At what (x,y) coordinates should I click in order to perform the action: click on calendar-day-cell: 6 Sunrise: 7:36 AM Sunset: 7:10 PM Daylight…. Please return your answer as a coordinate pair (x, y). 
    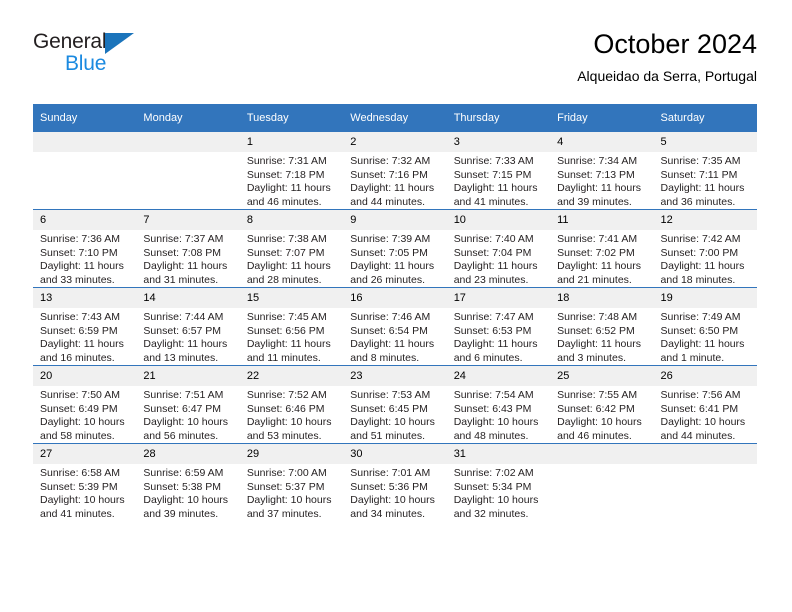
    Looking at the image, I should click on (85, 248).